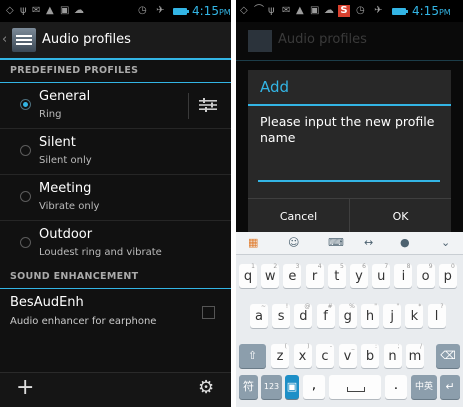 The height and width of the screenshot is (407, 463). I want to click on key-label: f, so click(325, 316).